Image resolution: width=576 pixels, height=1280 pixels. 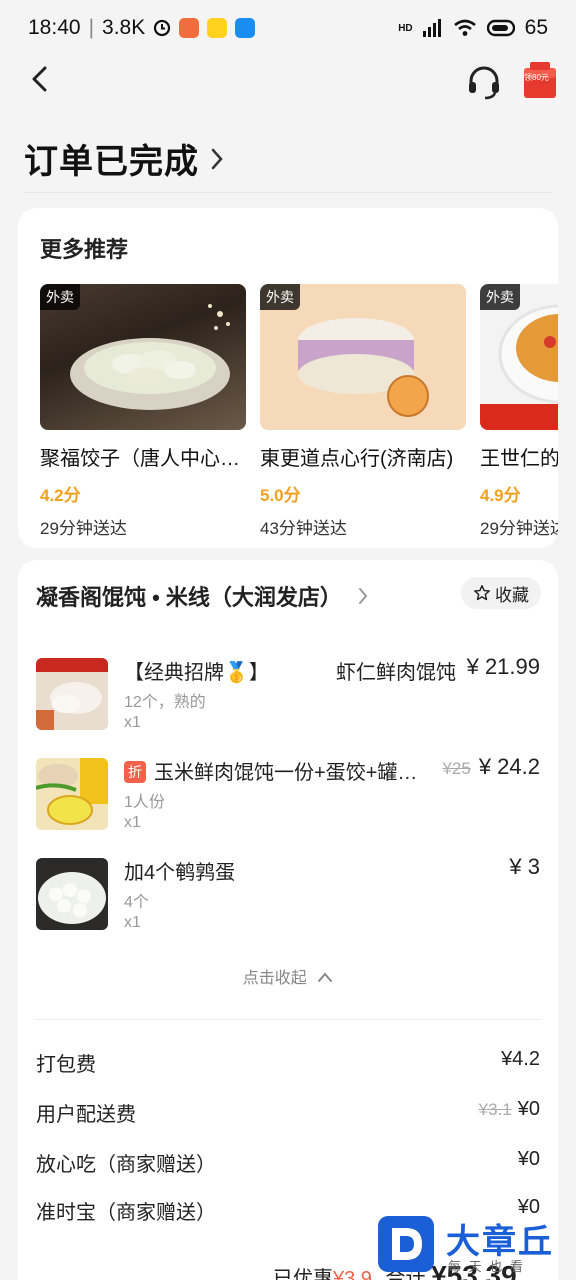 What do you see at coordinates (500, 28) in the screenshot?
I see `battery-icon` at bounding box center [500, 28].